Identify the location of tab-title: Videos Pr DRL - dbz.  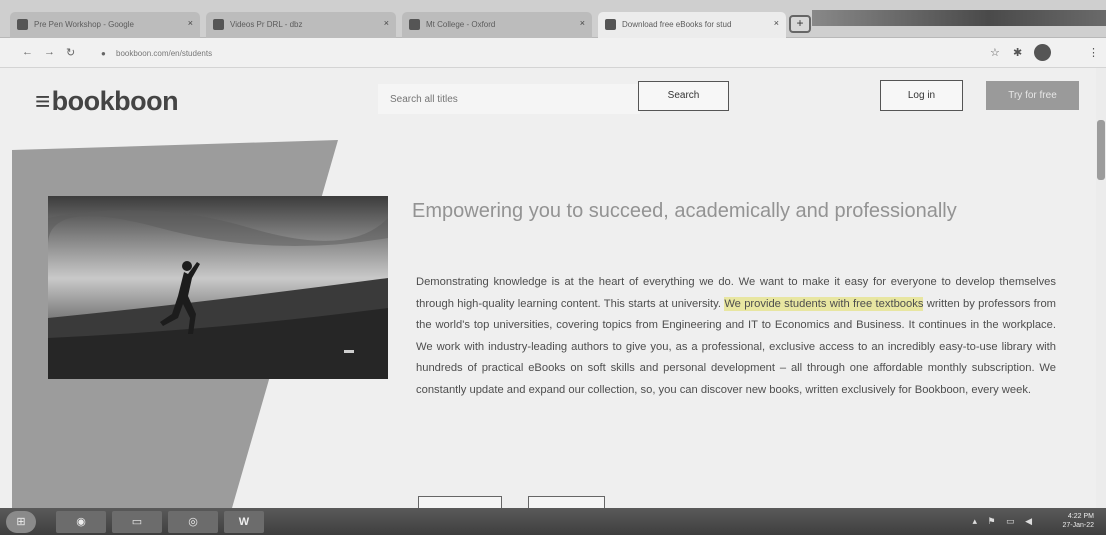
(266, 24).